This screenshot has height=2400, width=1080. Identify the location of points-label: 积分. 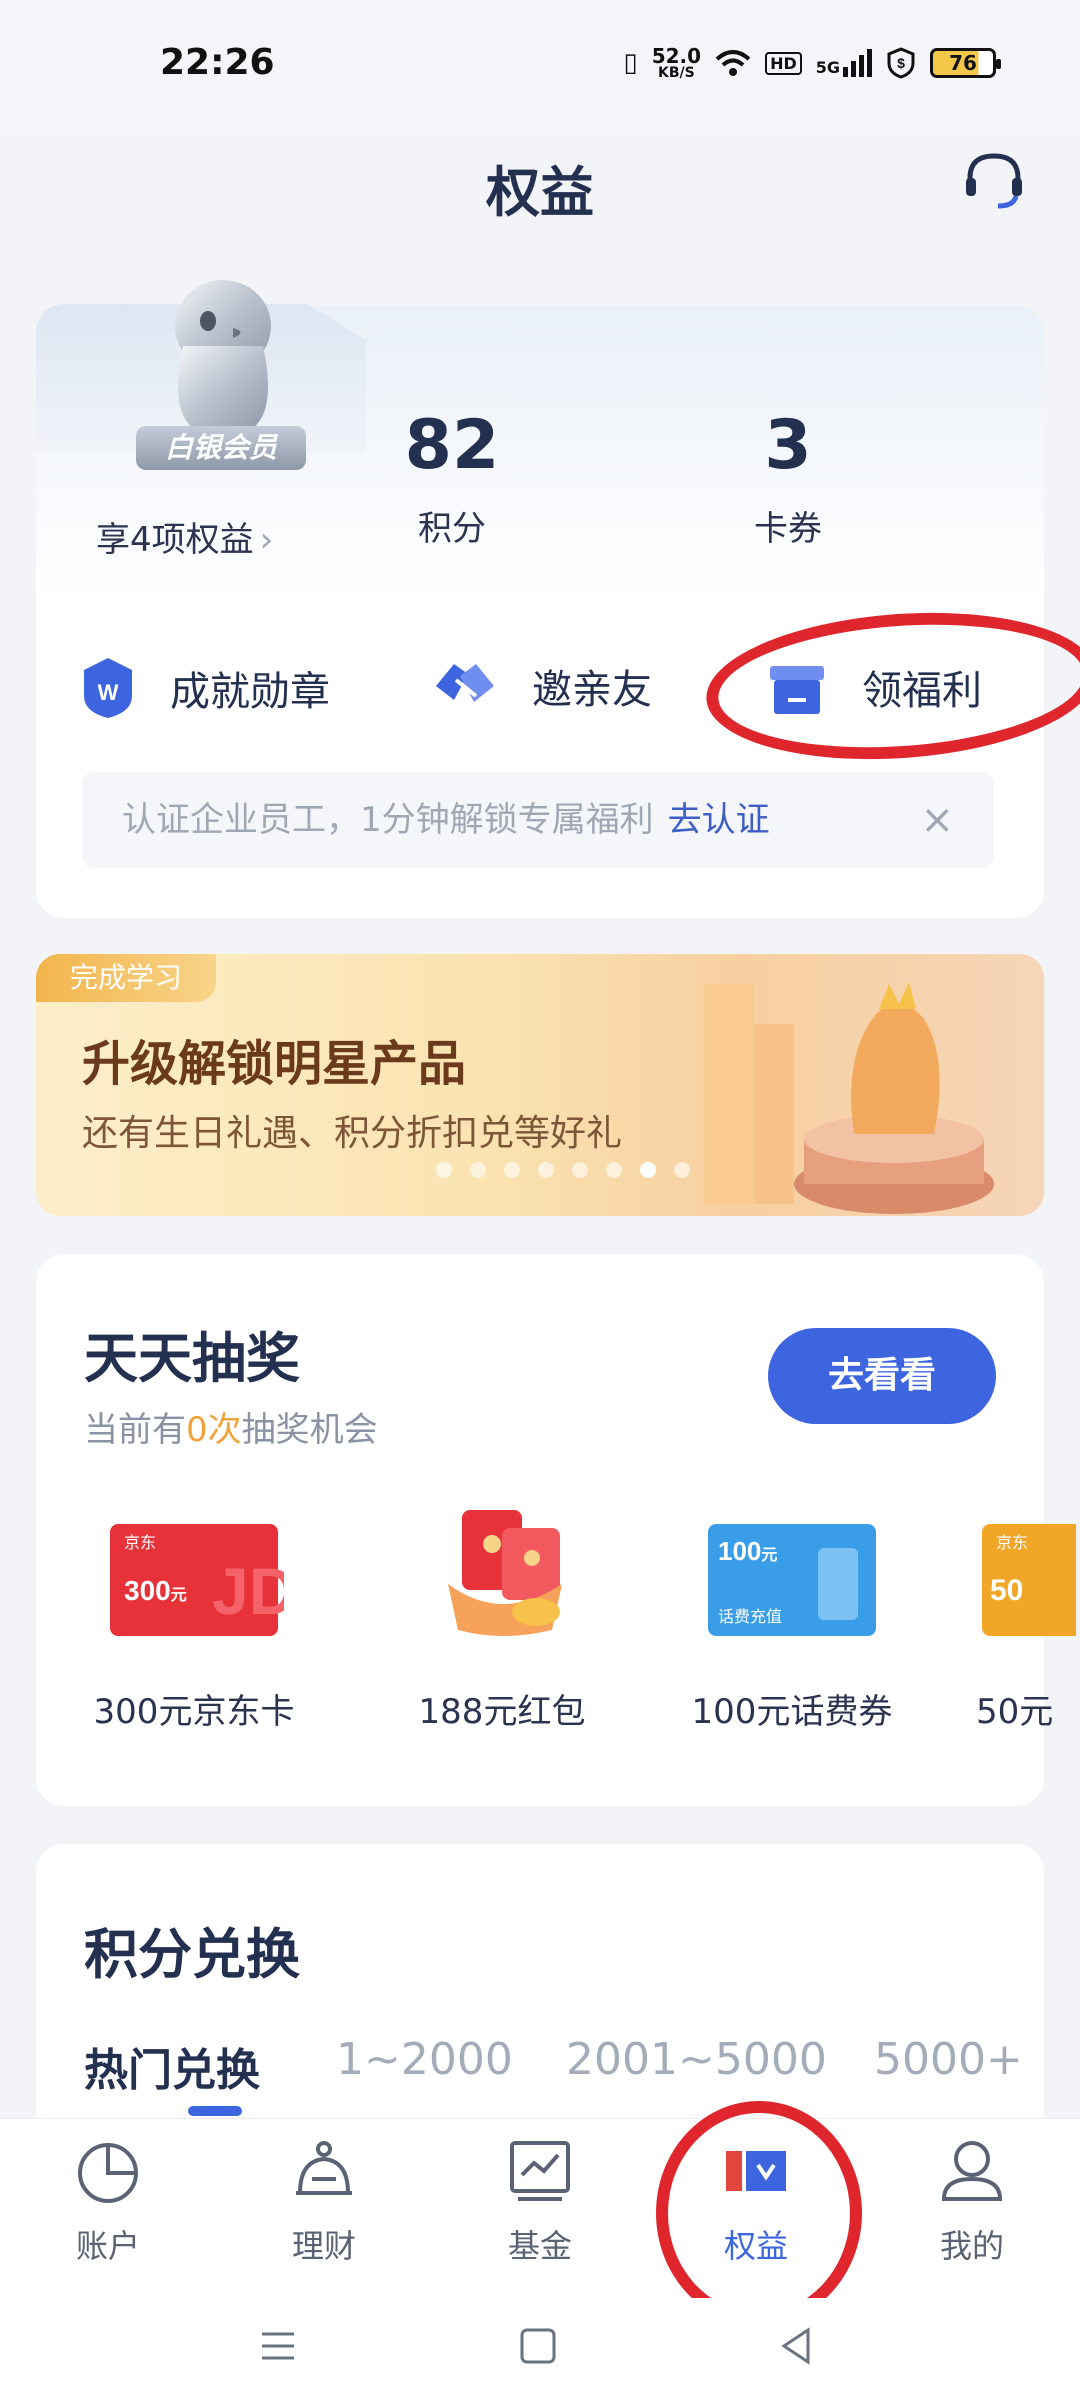
(452, 529).